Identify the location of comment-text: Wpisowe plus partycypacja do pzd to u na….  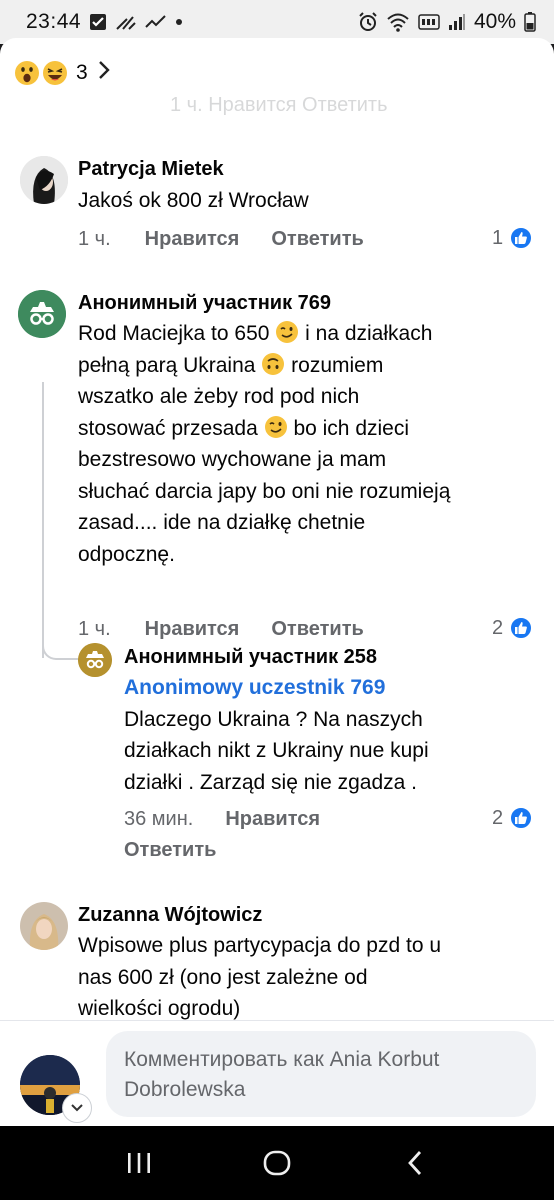
(308, 977).